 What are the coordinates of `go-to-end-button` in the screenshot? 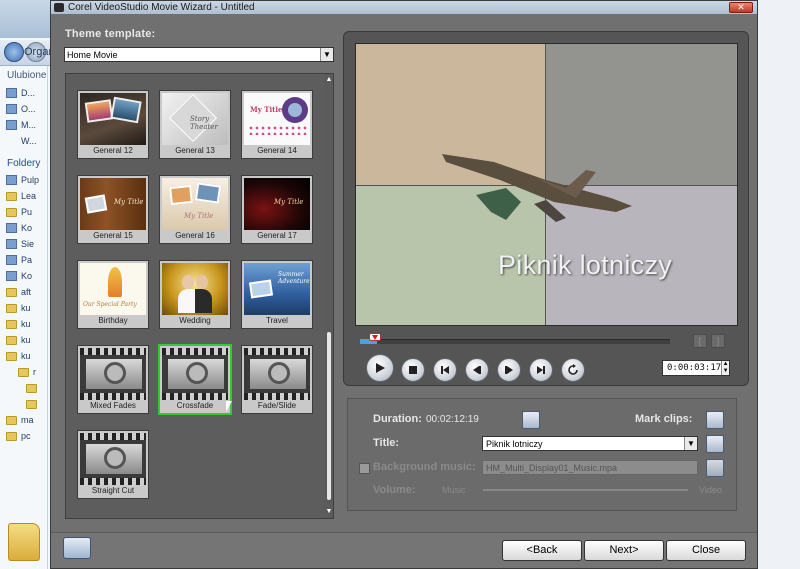 It's located at (541, 370).